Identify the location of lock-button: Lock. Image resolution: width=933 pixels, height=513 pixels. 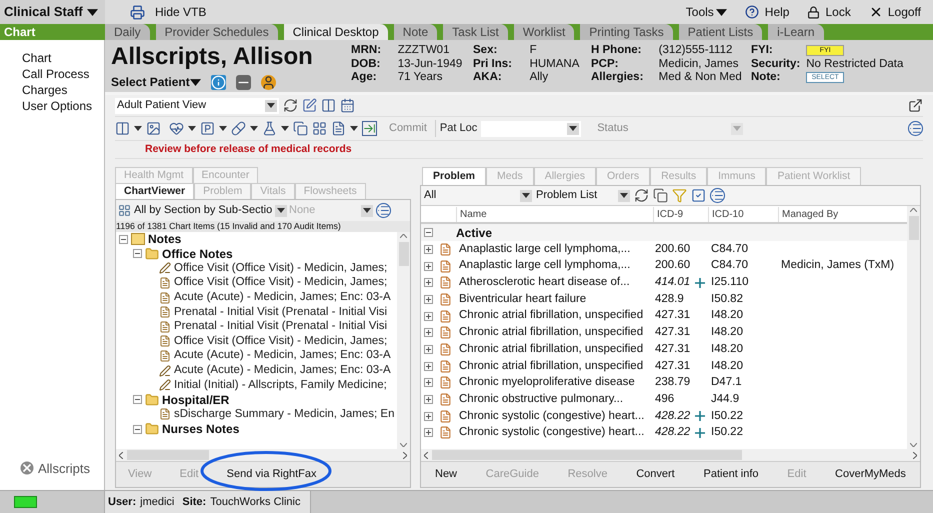
(829, 12).